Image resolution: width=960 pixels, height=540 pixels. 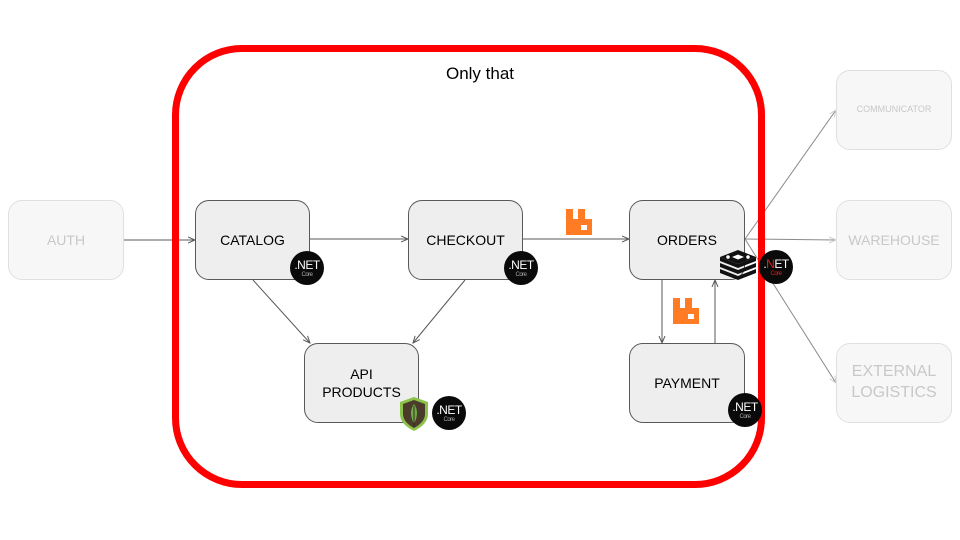 What do you see at coordinates (894, 372) in the screenshot?
I see `node-external-logistics-label-1: EXTERNAL` at bounding box center [894, 372].